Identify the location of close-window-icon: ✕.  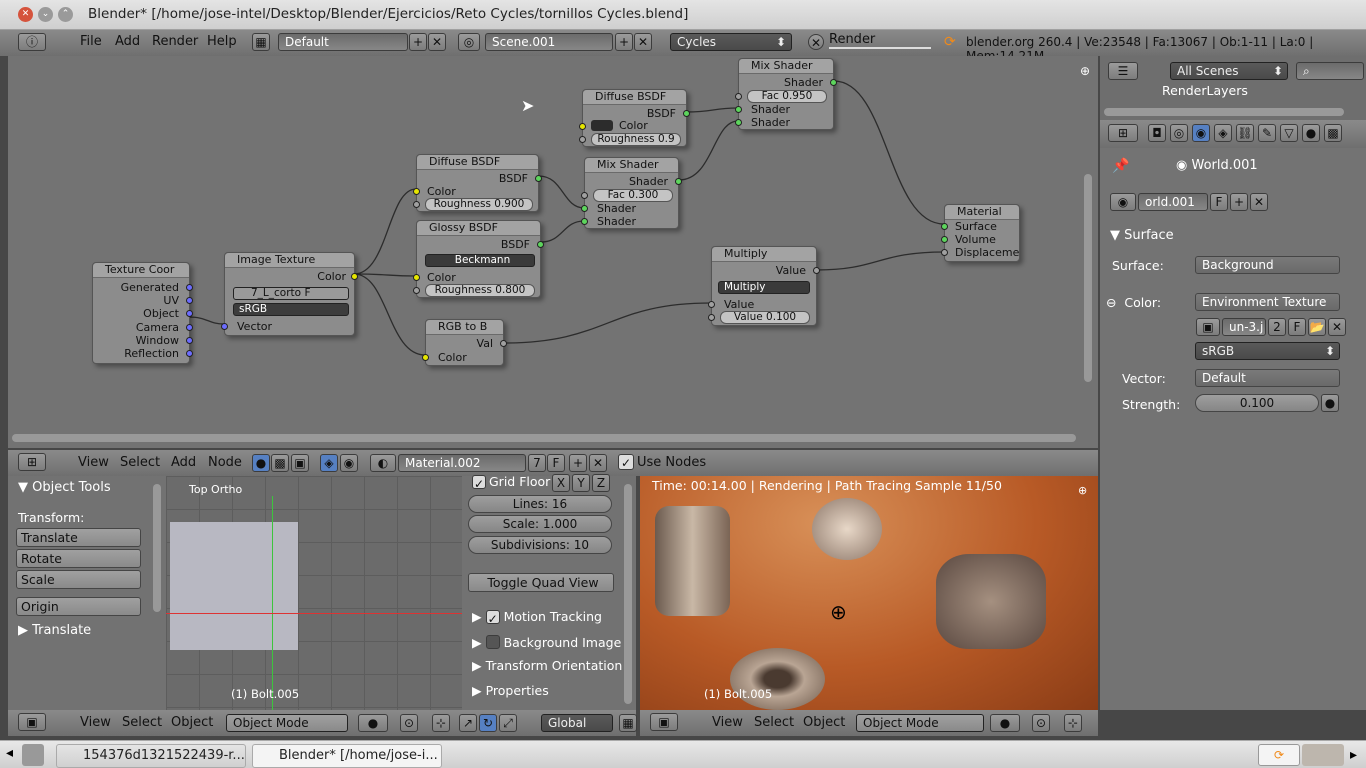
(25, 14).